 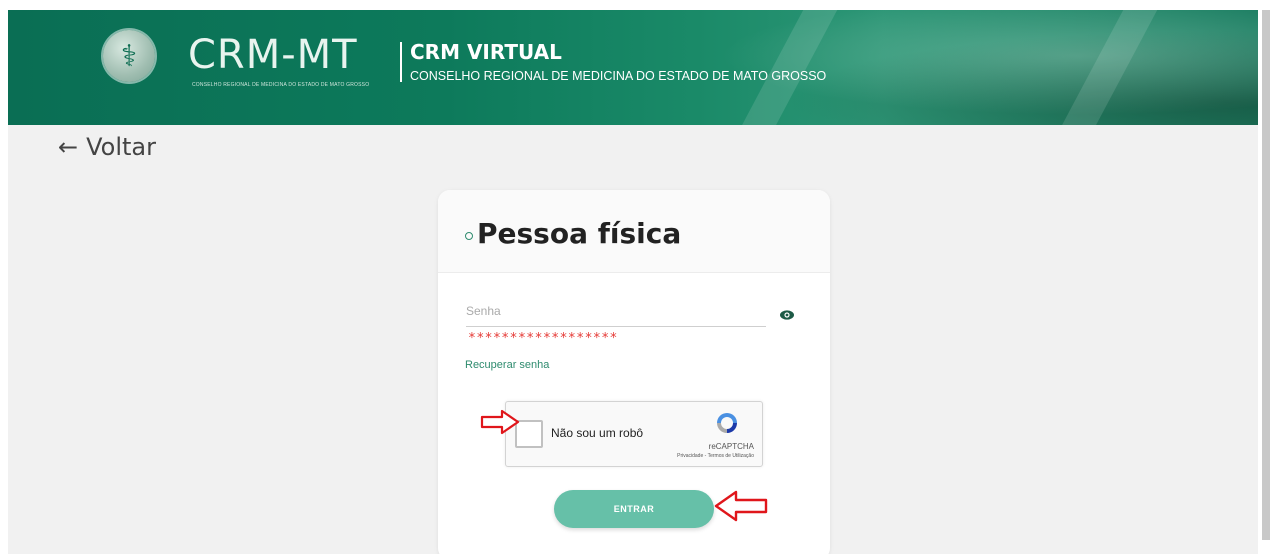 I want to click on bullet-circle-icon, so click(x=469, y=236).